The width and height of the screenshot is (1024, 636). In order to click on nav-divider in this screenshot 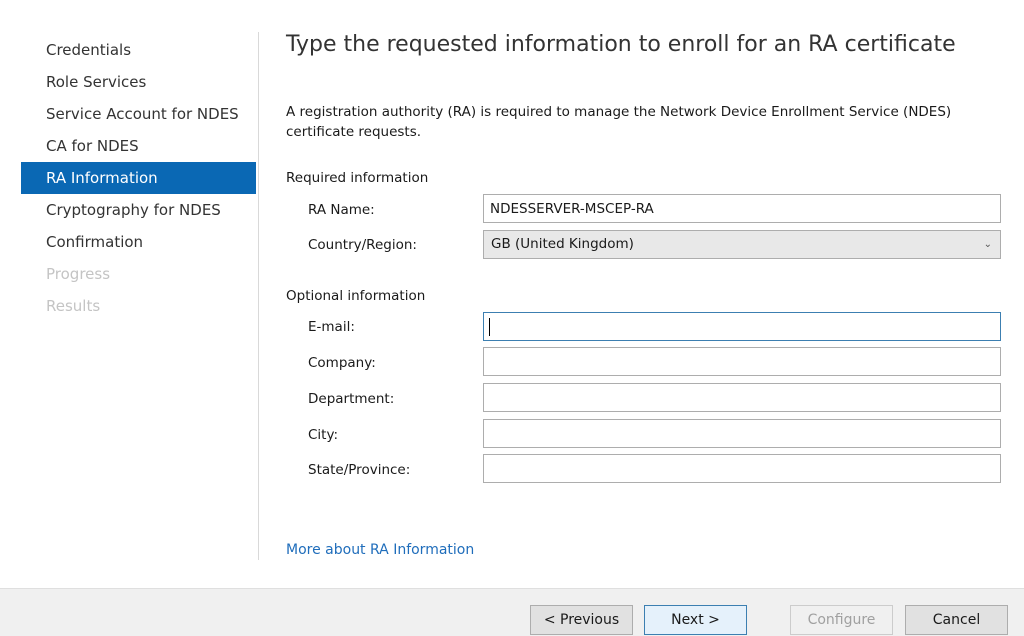, I will do `click(258, 296)`.